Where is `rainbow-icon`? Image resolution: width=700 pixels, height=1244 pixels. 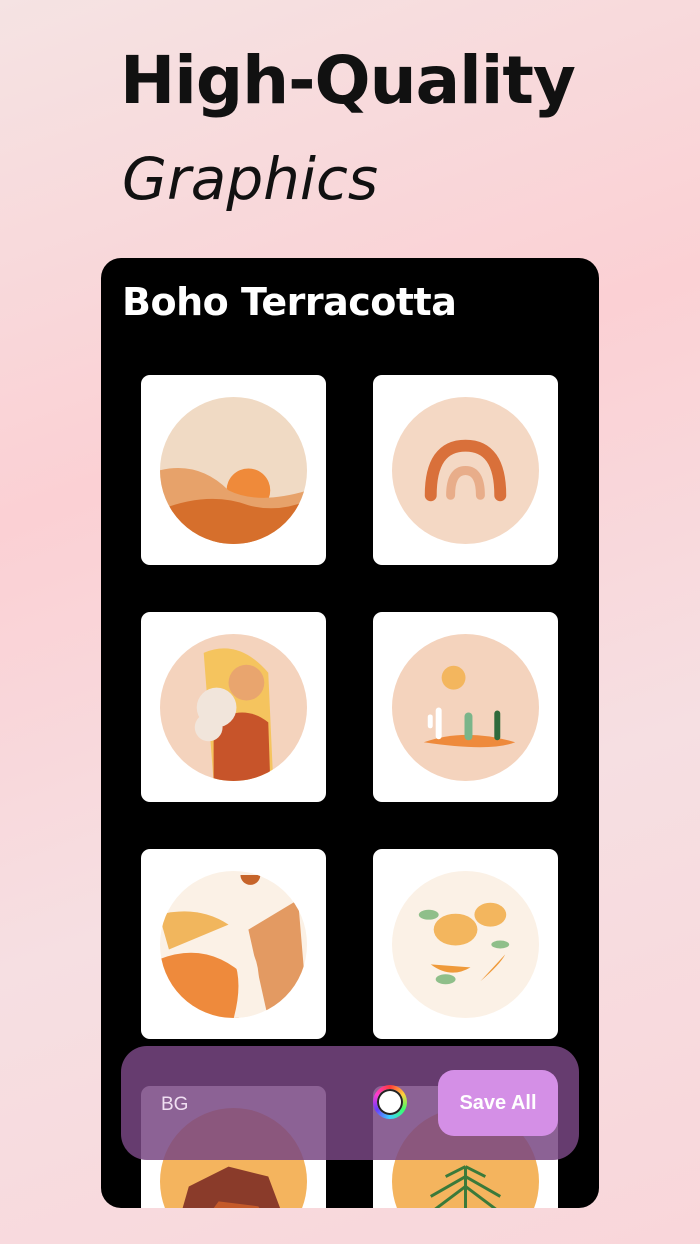
rainbow-icon is located at coordinates (465, 470).